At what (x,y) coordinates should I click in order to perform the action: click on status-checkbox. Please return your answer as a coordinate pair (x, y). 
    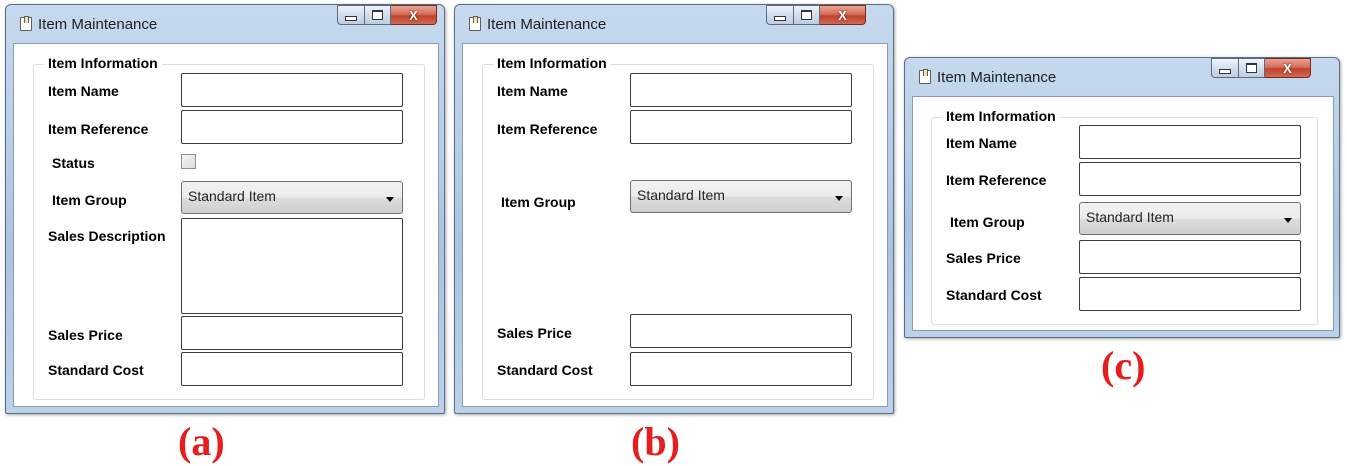
    Looking at the image, I should click on (188, 161).